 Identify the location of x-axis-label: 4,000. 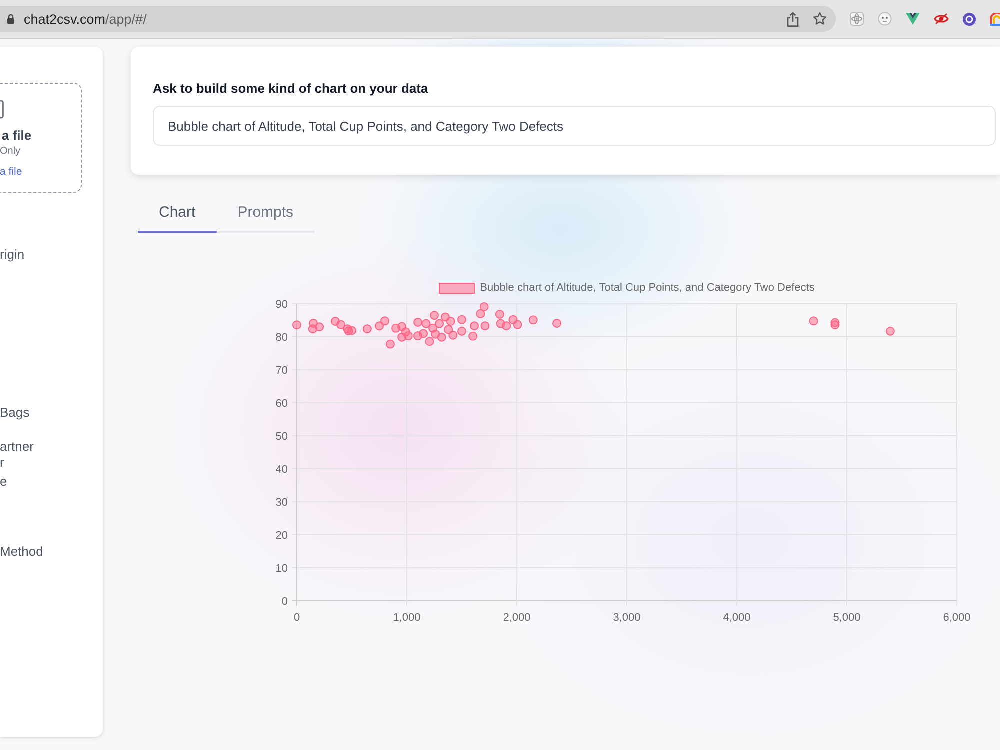
(737, 618).